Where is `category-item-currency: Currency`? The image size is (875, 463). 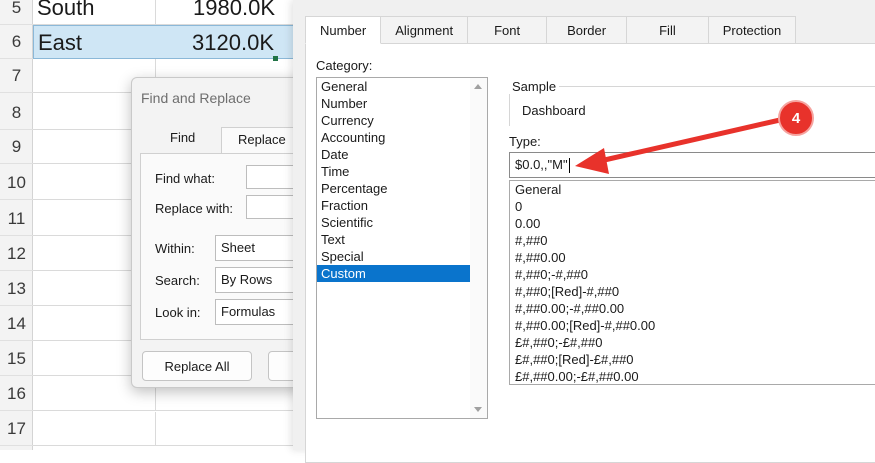 category-item-currency: Currency is located at coordinates (402, 120).